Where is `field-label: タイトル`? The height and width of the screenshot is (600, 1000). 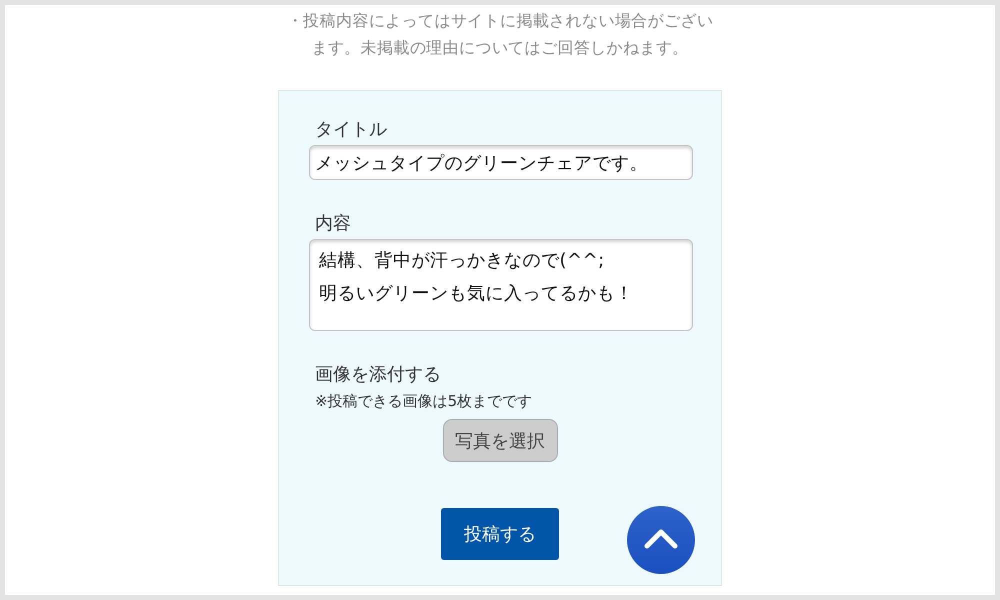
field-label: タイトル is located at coordinates (350, 130).